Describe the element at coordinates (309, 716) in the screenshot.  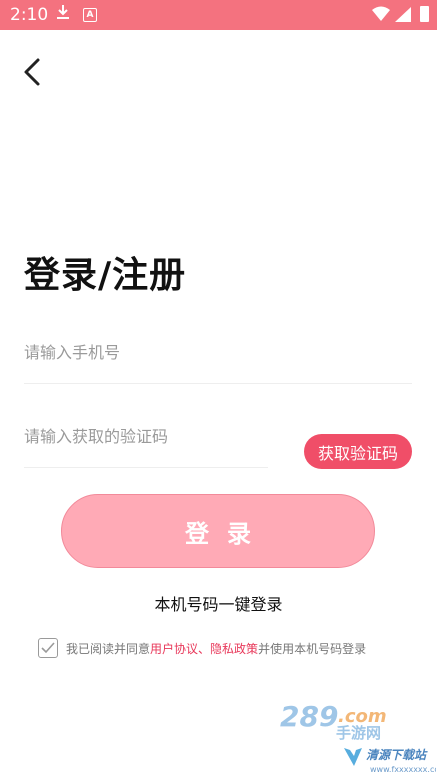
I see `svg-text: 289` at that location.